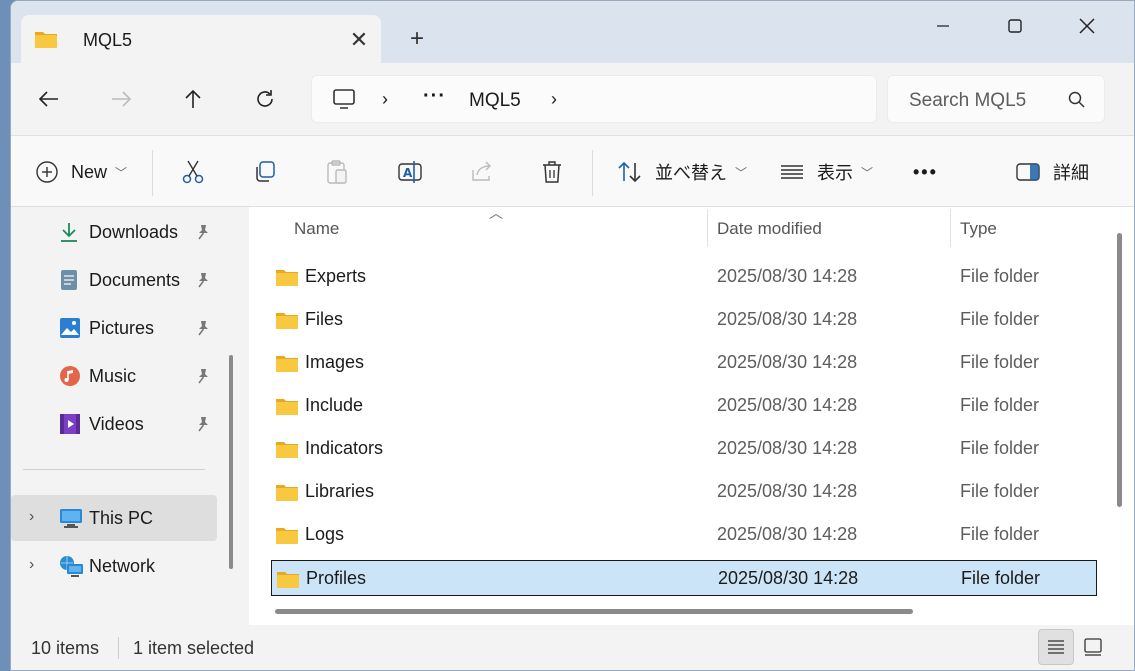 The width and height of the screenshot is (1135, 671). I want to click on search-input: Search MQL5, so click(967, 101).